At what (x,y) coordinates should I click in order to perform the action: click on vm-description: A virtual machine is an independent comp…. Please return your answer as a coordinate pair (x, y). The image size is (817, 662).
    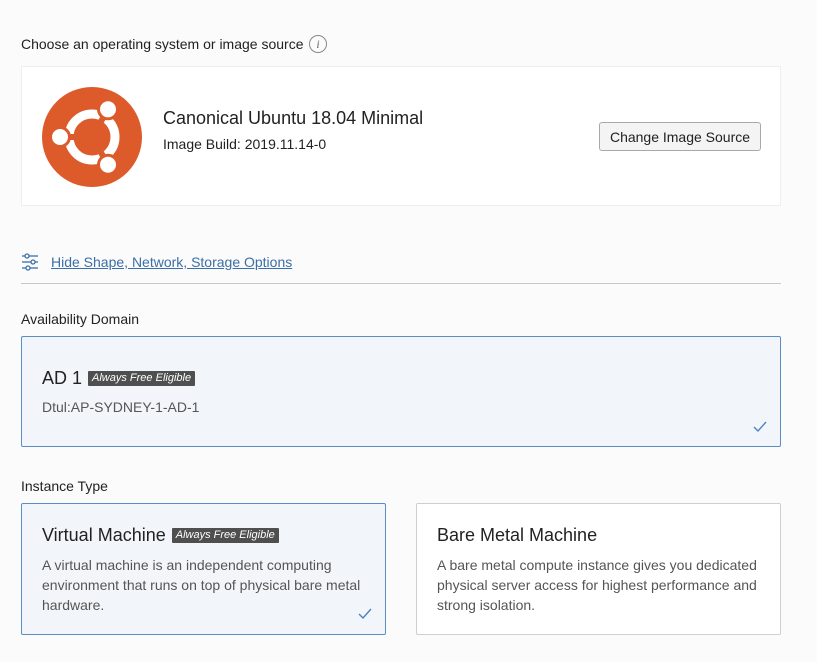
    Looking at the image, I should click on (201, 585).